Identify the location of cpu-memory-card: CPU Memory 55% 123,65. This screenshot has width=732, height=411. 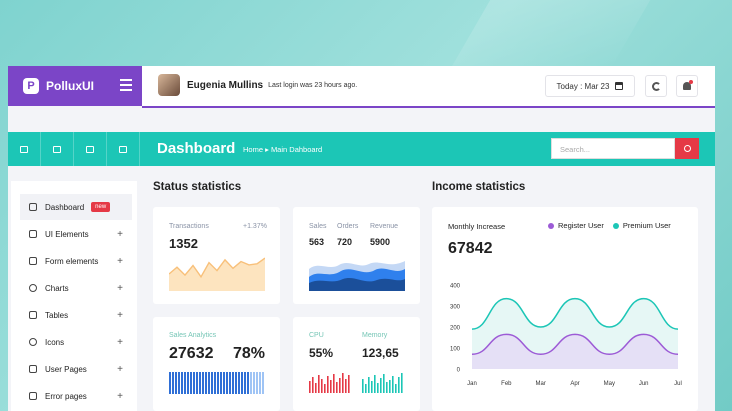
(356, 364).